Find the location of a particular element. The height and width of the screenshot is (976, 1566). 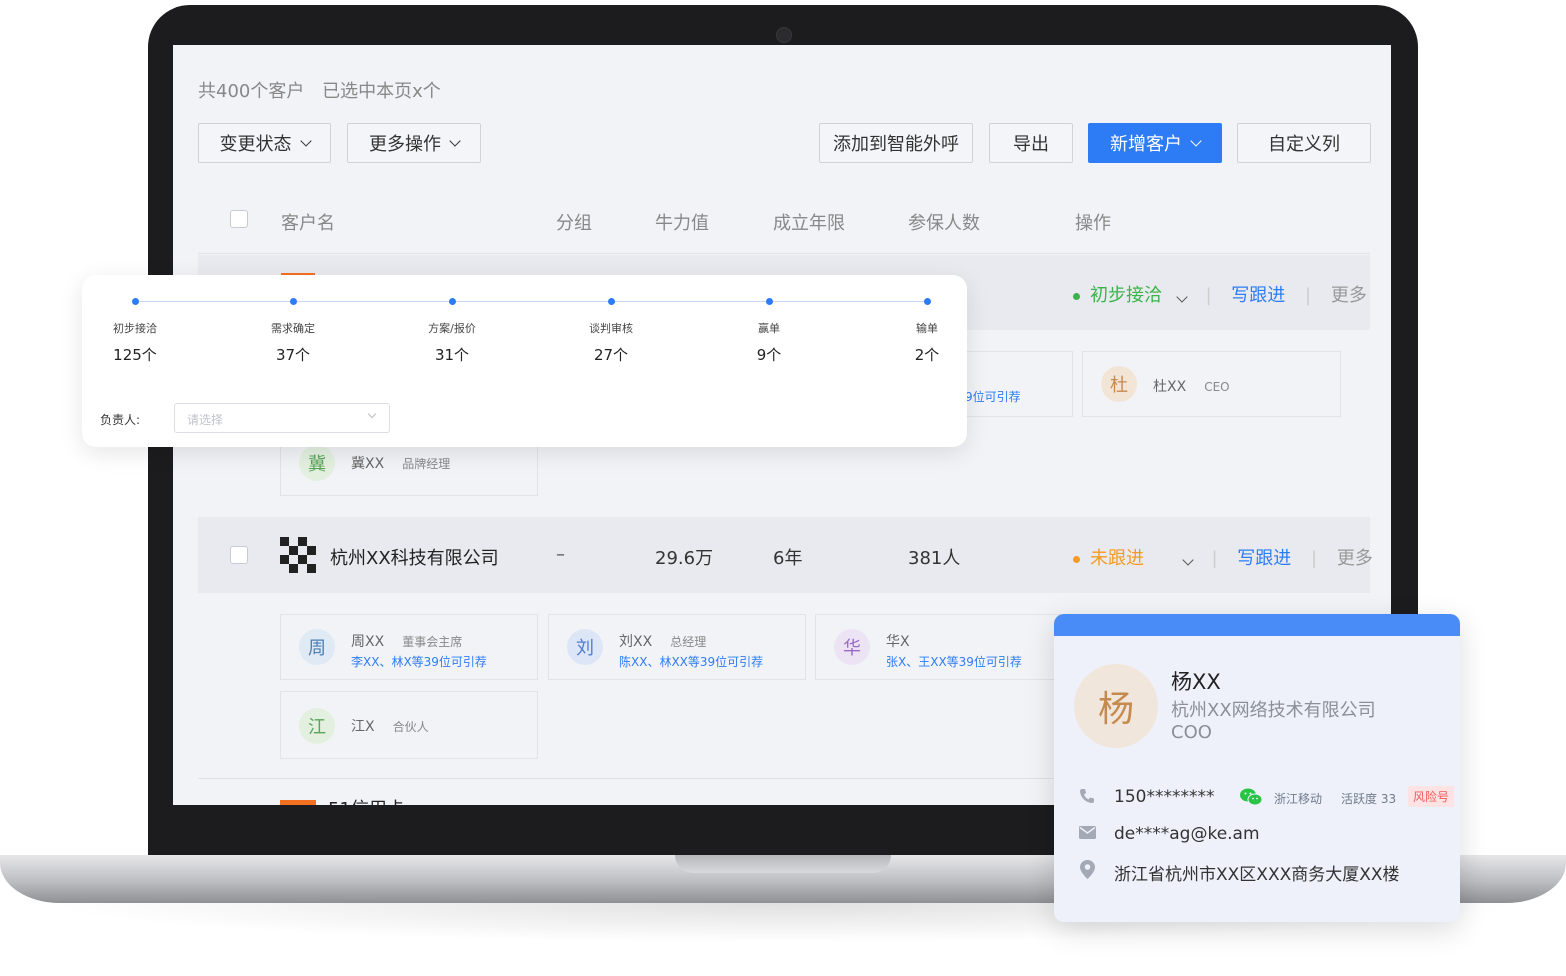

change-status-button: 变更状态 is located at coordinates (264, 143).